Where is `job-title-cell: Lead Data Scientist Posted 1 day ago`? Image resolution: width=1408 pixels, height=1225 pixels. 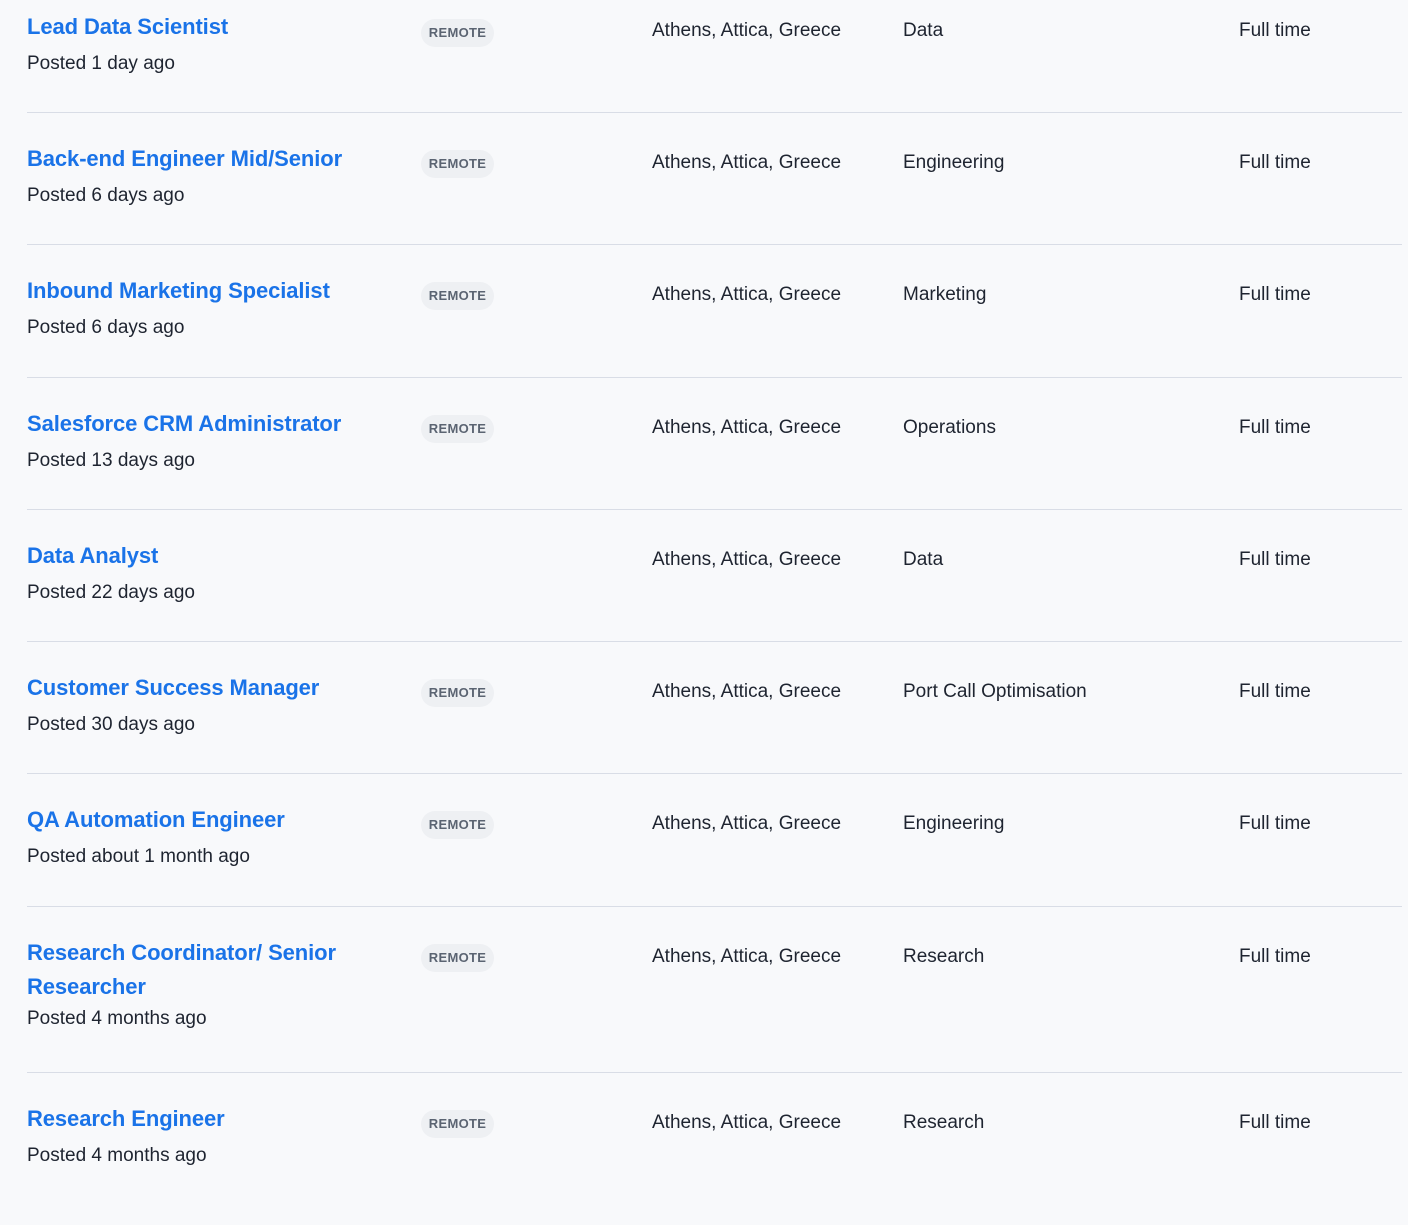 job-title-cell: Lead Data Scientist Posted 1 day ago is located at coordinates (197, 43).